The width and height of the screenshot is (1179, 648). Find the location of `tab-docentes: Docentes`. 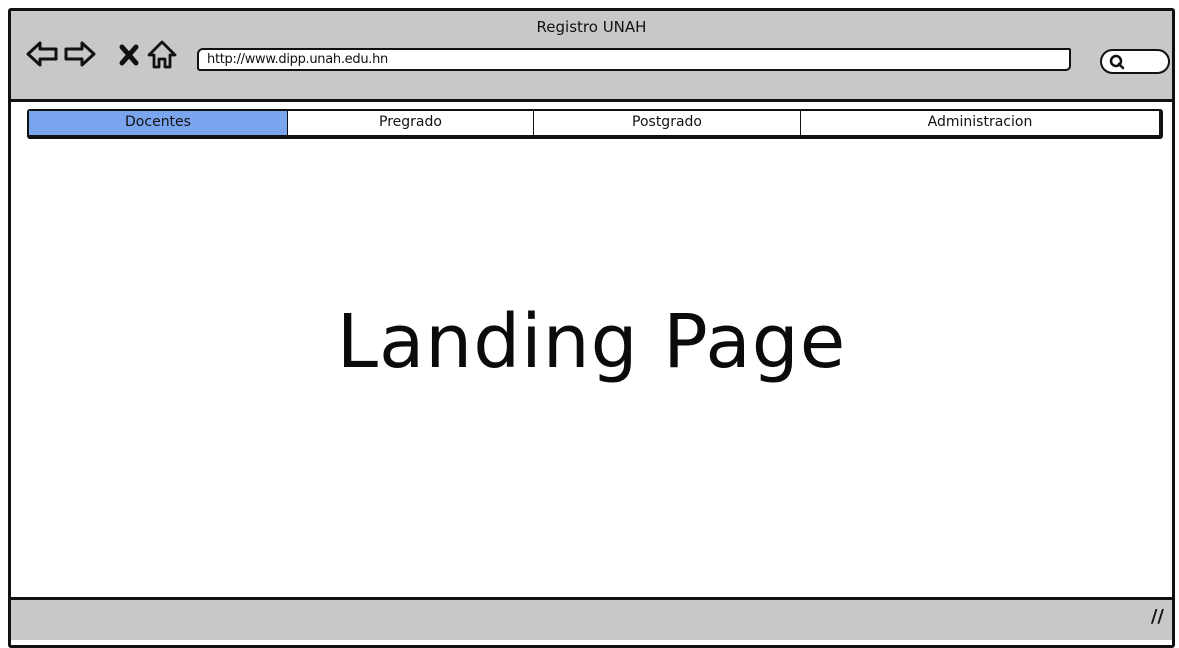

tab-docentes: Docentes is located at coordinates (158, 123).